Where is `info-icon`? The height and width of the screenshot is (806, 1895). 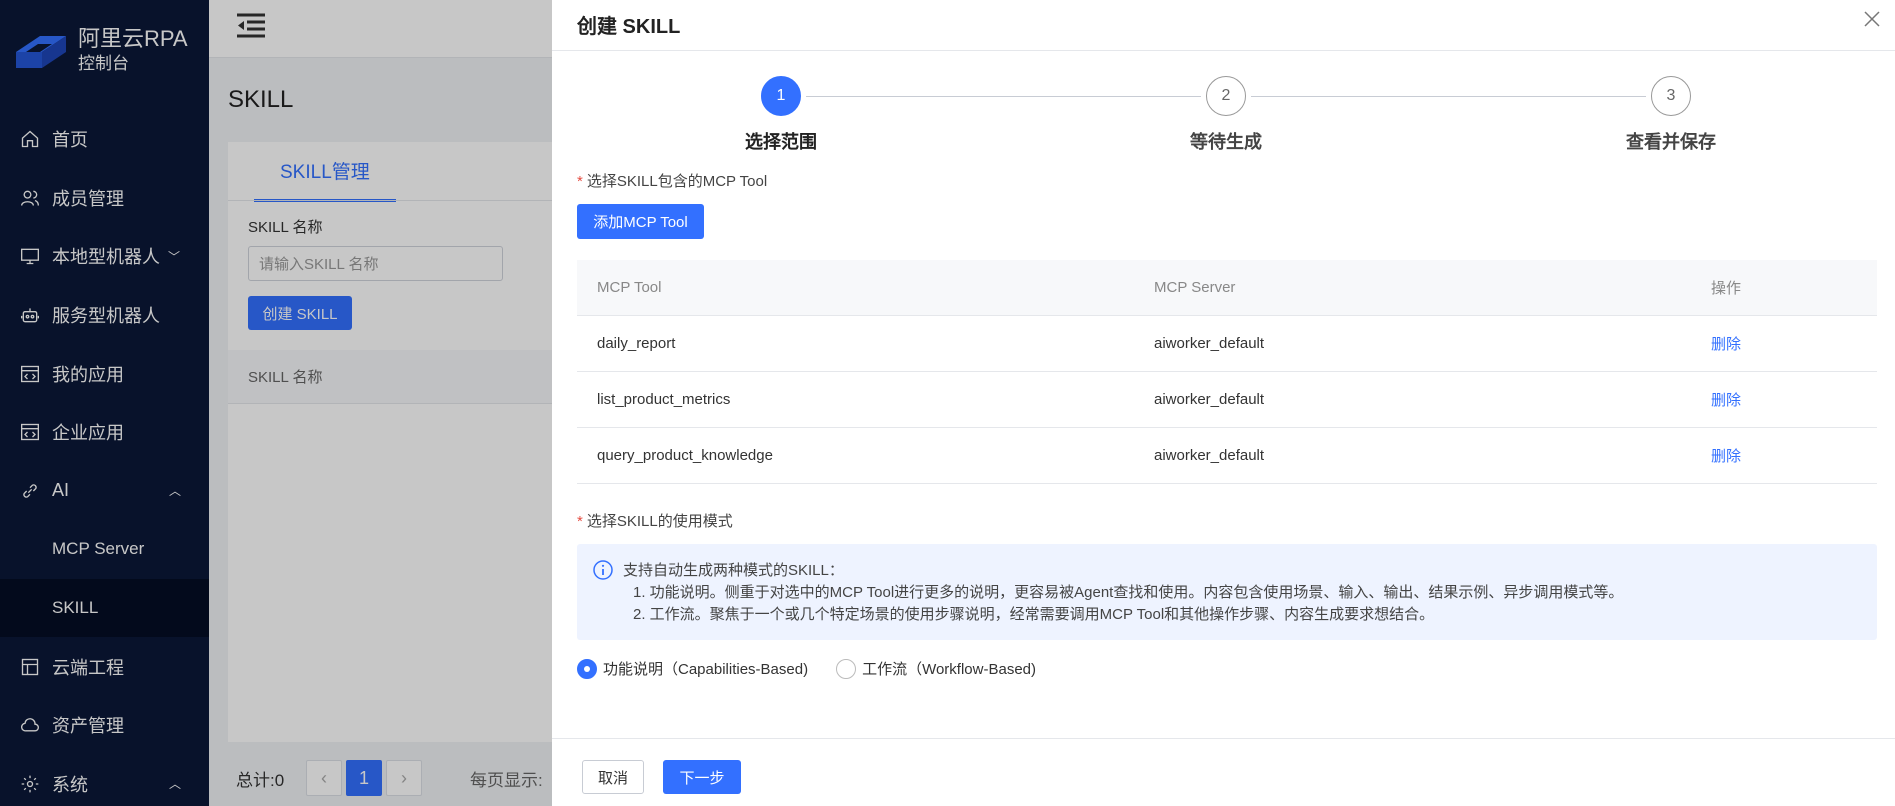 info-icon is located at coordinates (603, 570).